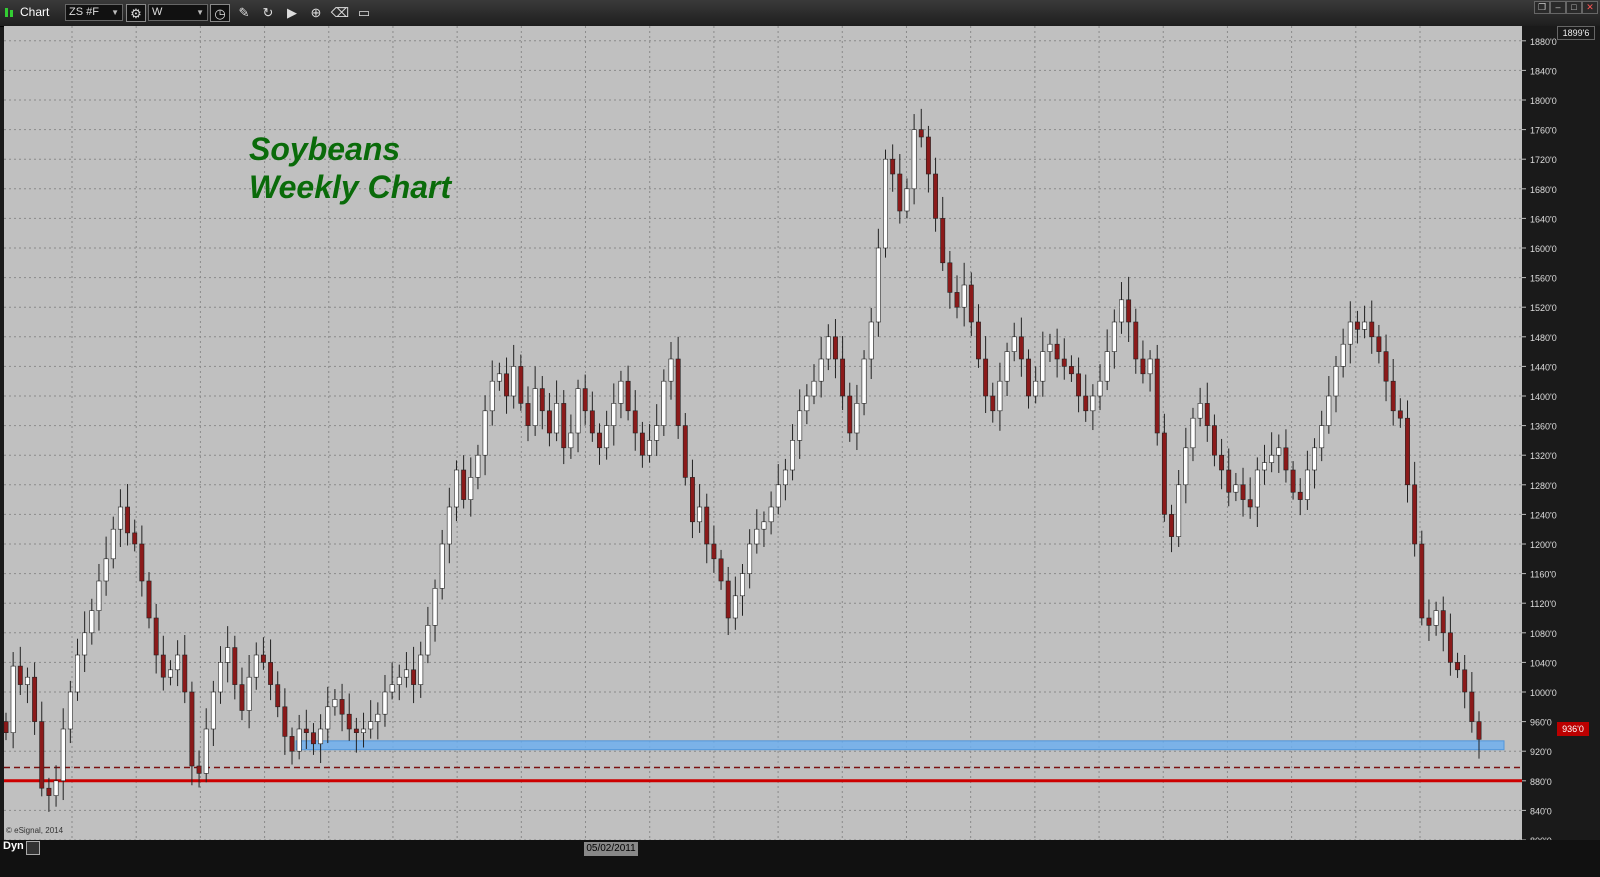 The width and height of the screenshot is (1600, 877). What do you see at coordinates (136, 13) in the screenshot?
I see `settings-icon: ⚙` at bounding box center [136, 13].